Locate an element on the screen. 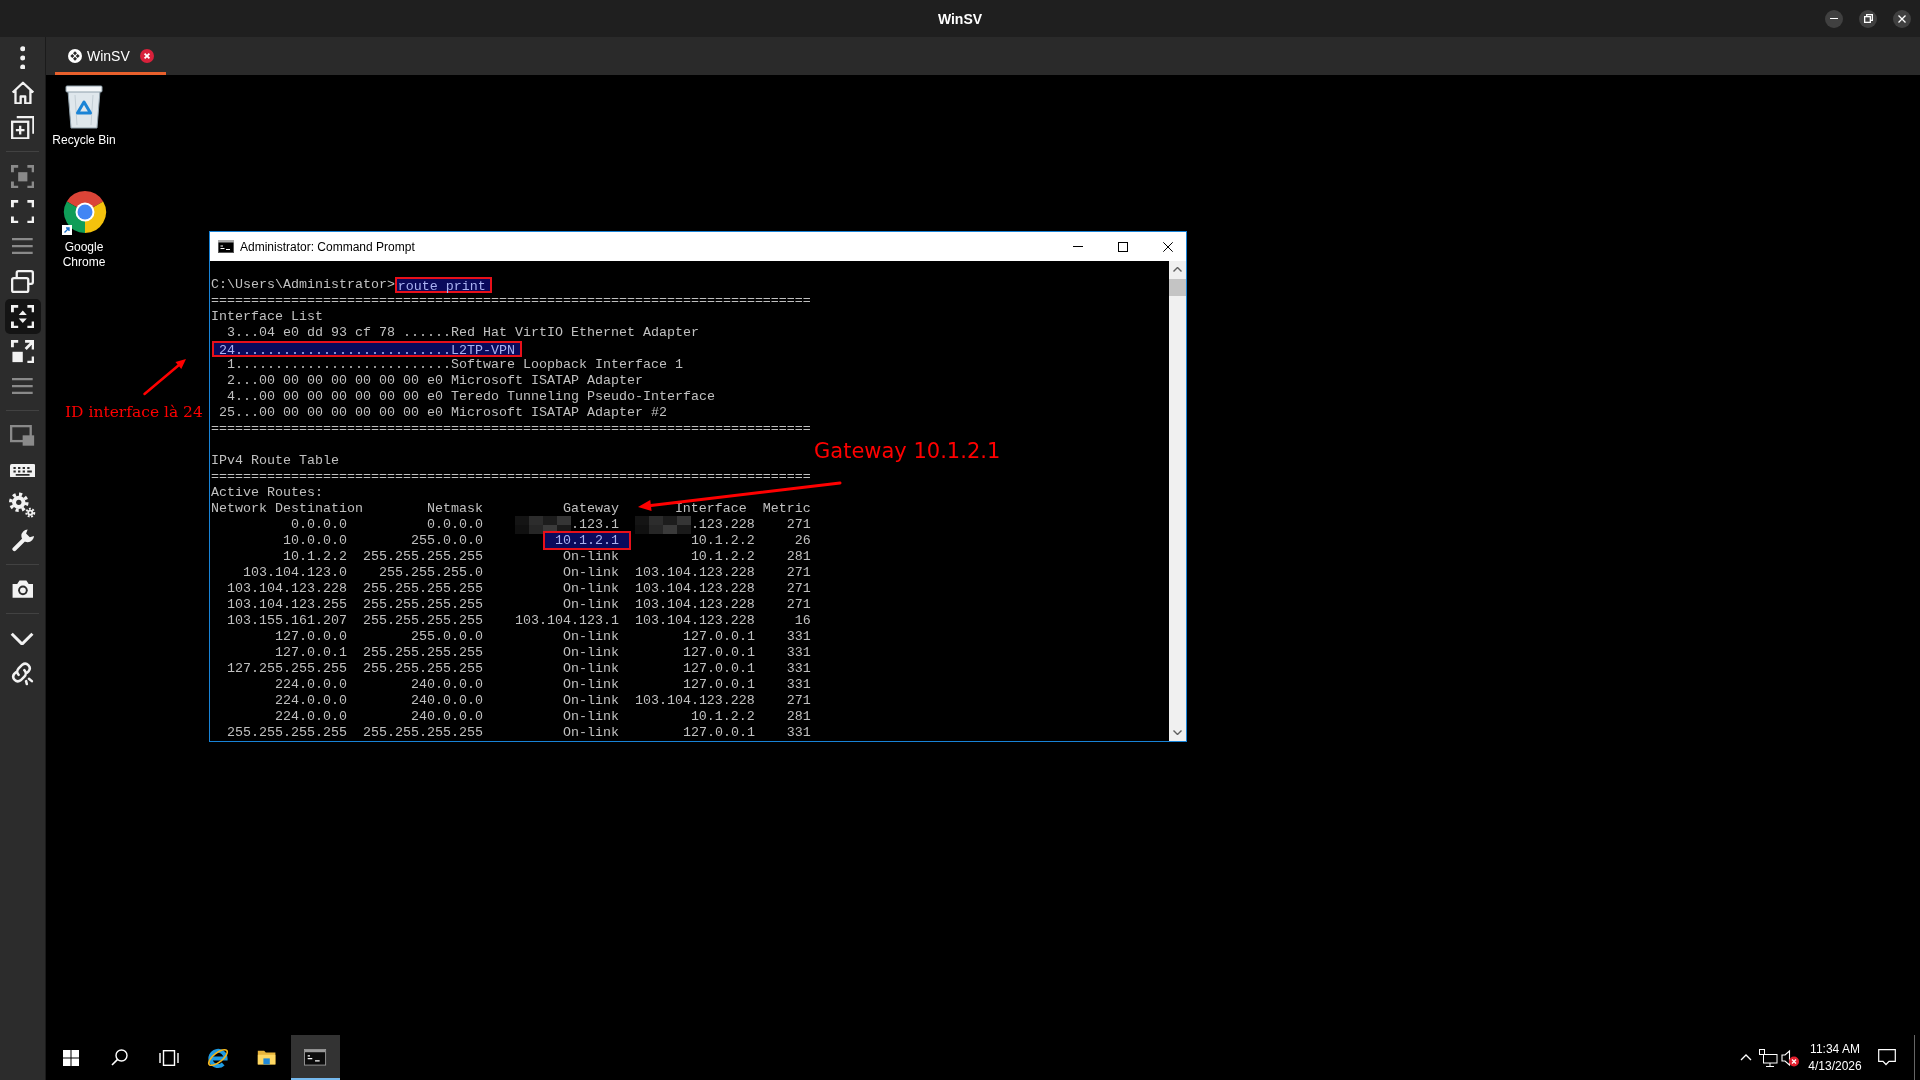  destination-text: 127.0.0.0 is located at coordinates (311, 636).